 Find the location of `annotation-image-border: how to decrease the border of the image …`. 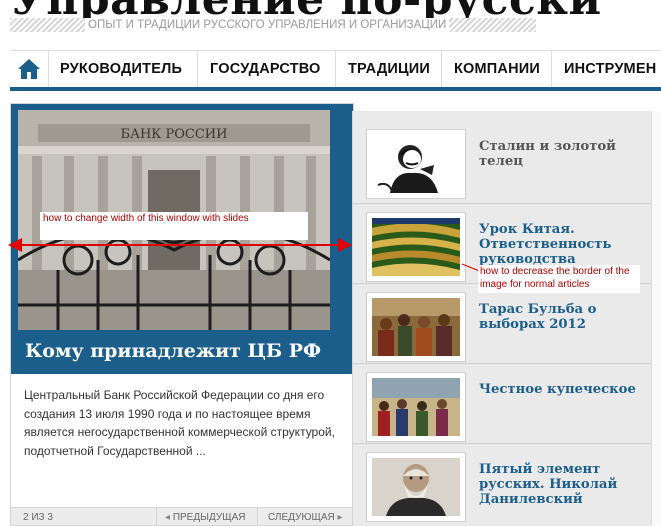

annotation-image-border: how to decrease the border of the image … is located at coordinates (559, 279).